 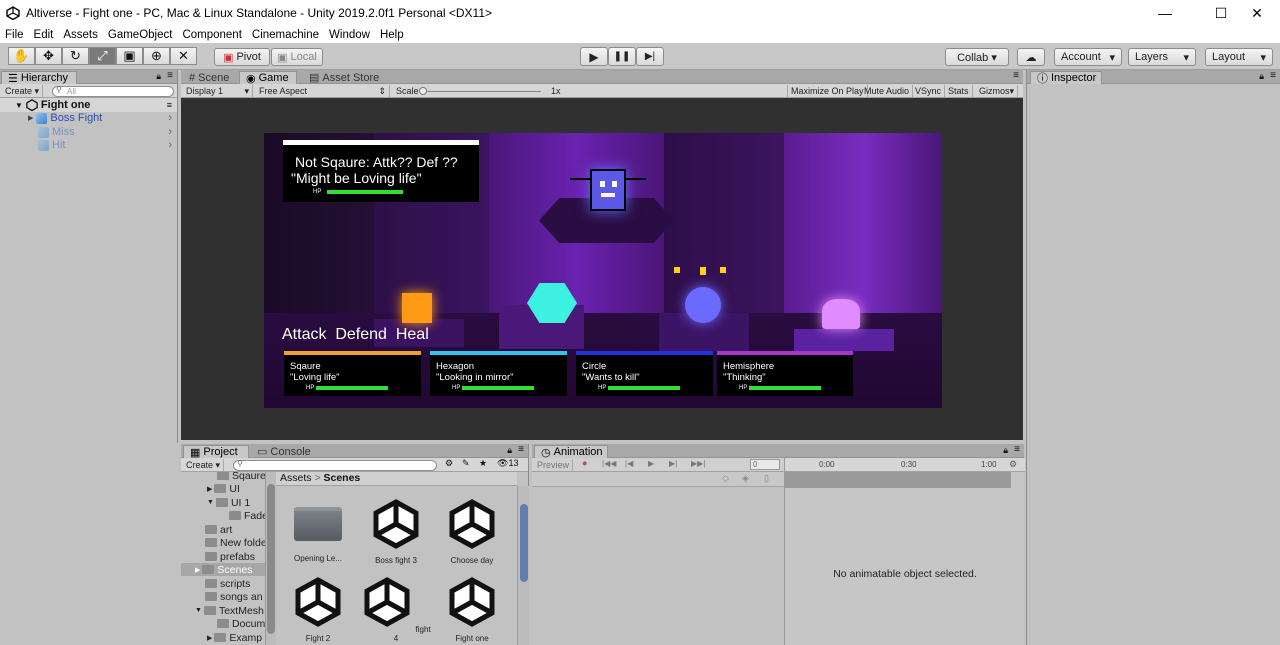 What do you see at coordinates (827, 91) in the screenshot?
I see `maximize-on-play-toggle: Maximize On Play` at bounding box center [827, 91].